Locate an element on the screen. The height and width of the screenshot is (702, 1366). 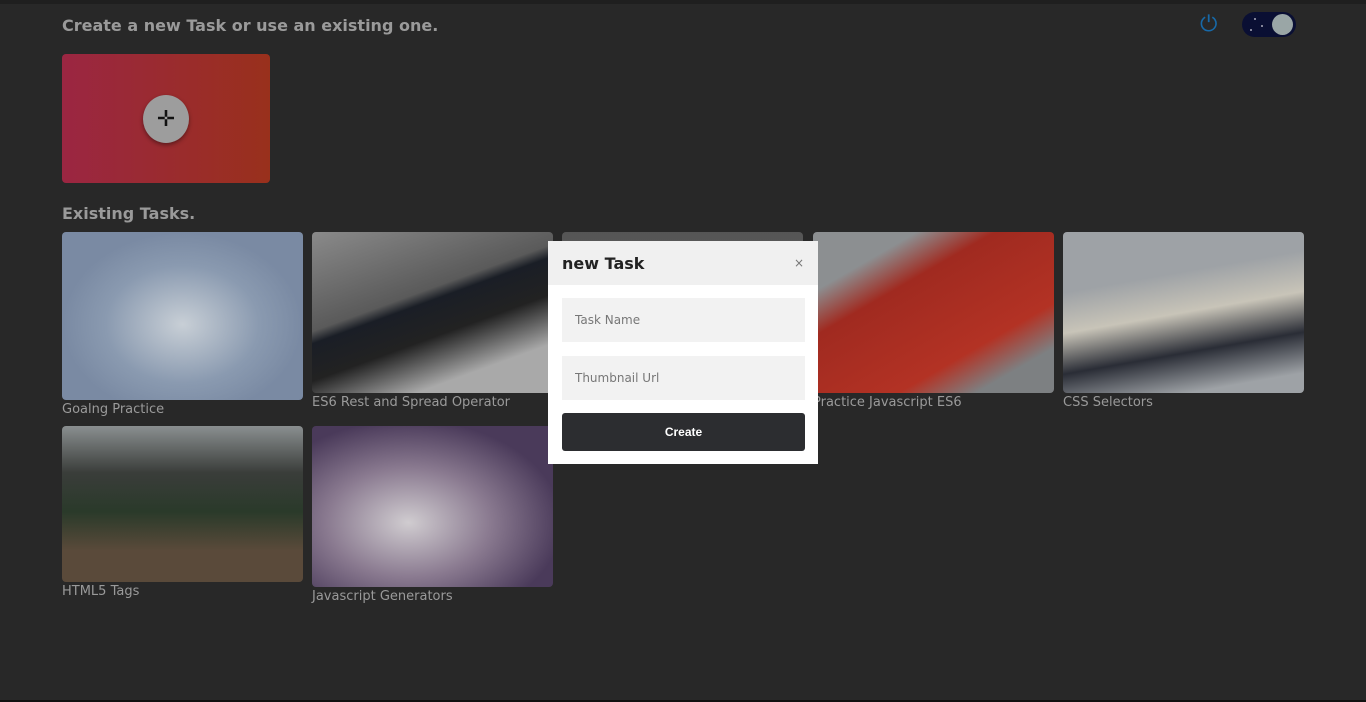
top-border is located at coordinates (683, 2).